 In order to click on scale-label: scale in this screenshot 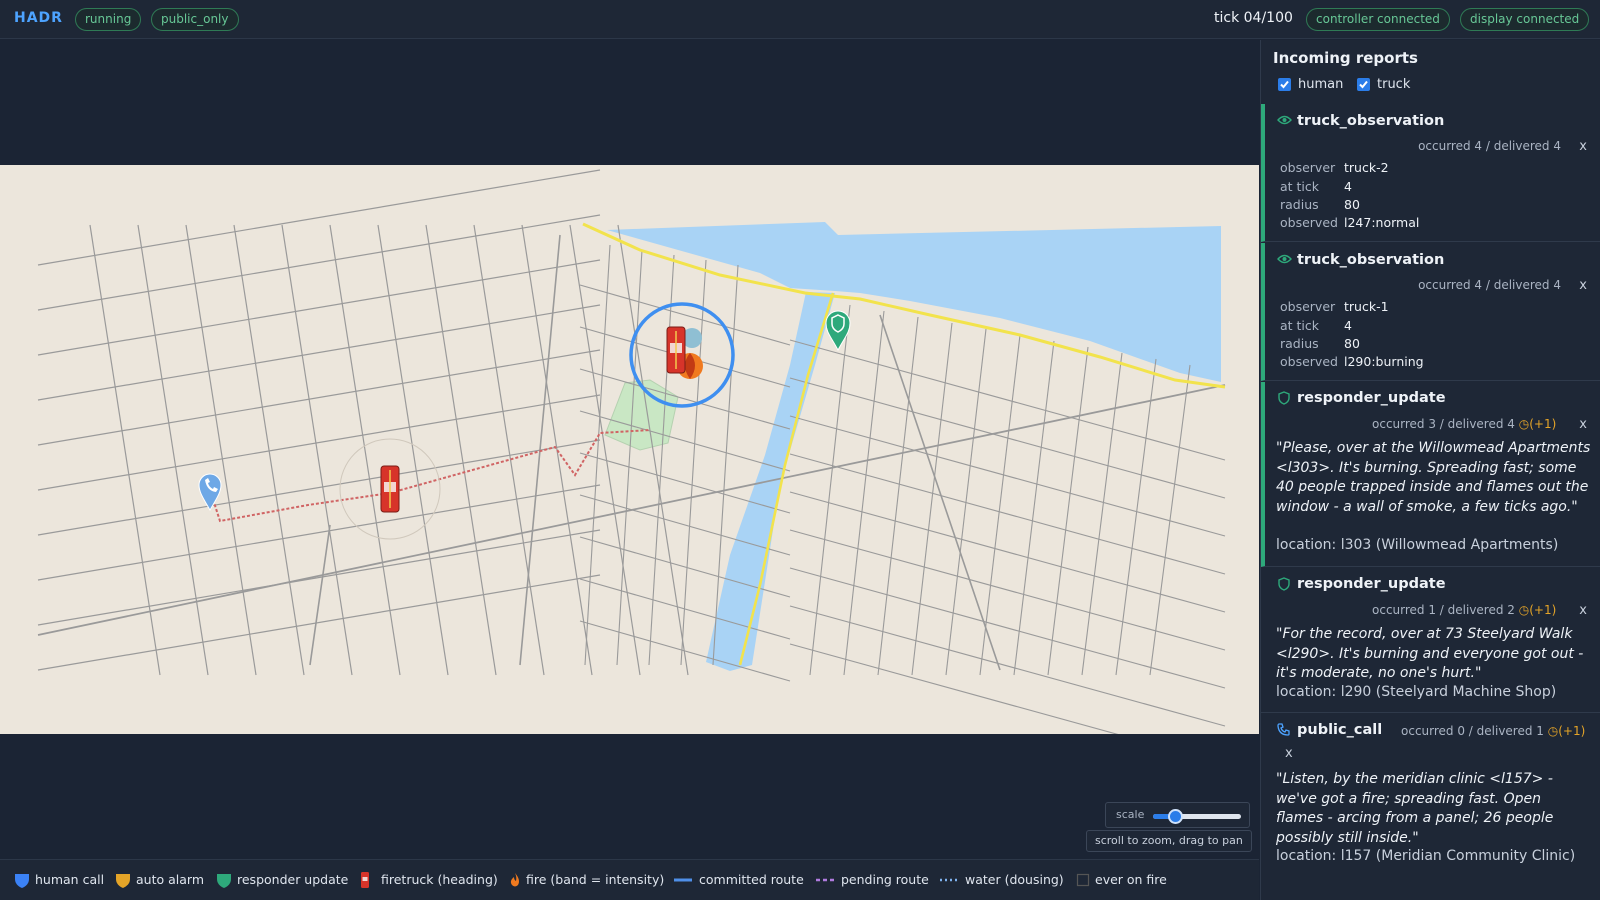, I will do `click(1130, 814)`.